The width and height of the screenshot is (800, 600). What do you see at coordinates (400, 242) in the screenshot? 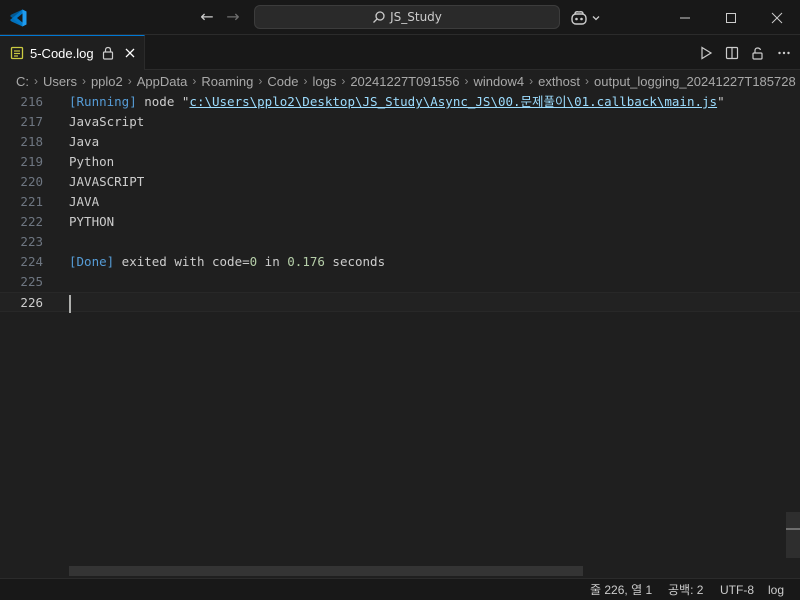
I see `code-line: 223` at bounding box center [400, 242].